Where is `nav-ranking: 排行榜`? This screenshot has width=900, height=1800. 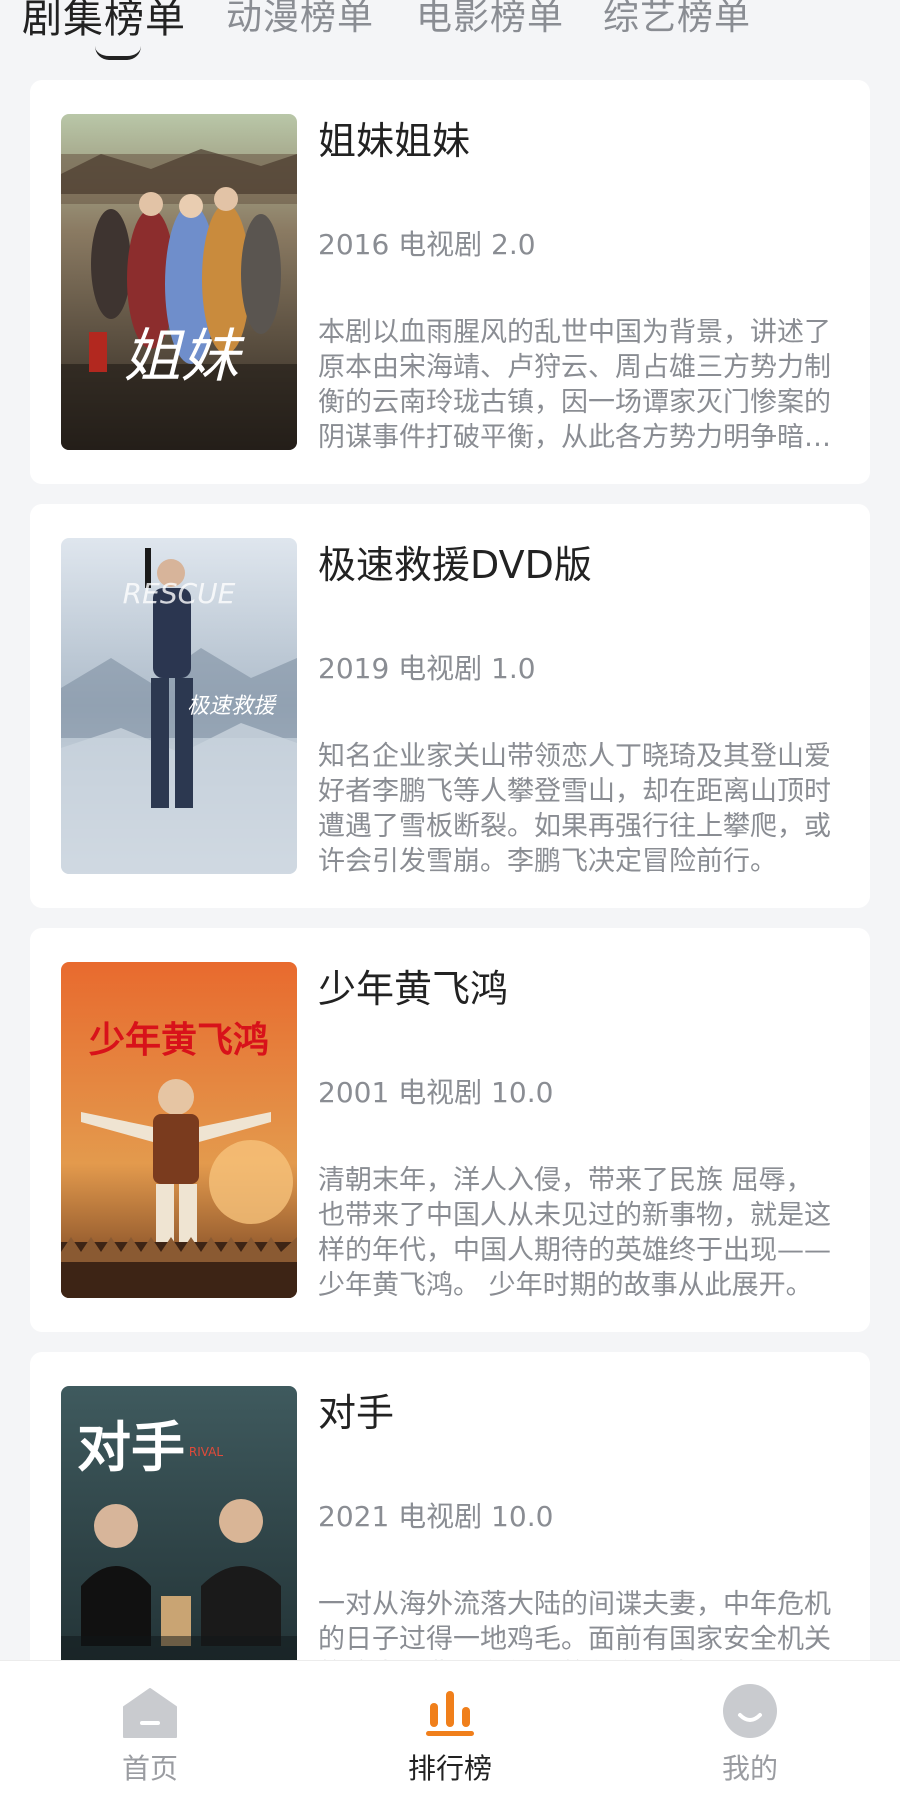 nav-ranking: 排行榜 is located at coordinates (450, 1730).